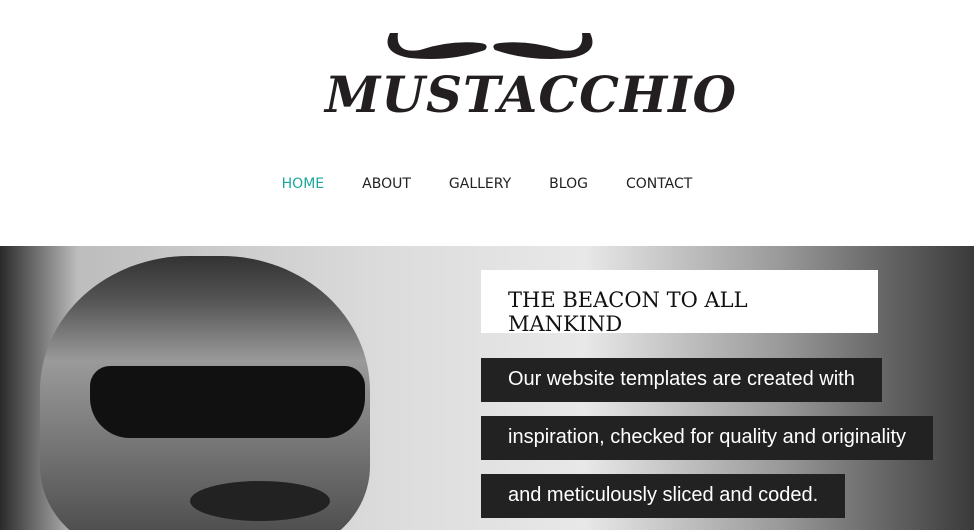  I want to click on main-nav: HOME ABOUT GALLERY BLOG CONTACT, so click(487, 184).